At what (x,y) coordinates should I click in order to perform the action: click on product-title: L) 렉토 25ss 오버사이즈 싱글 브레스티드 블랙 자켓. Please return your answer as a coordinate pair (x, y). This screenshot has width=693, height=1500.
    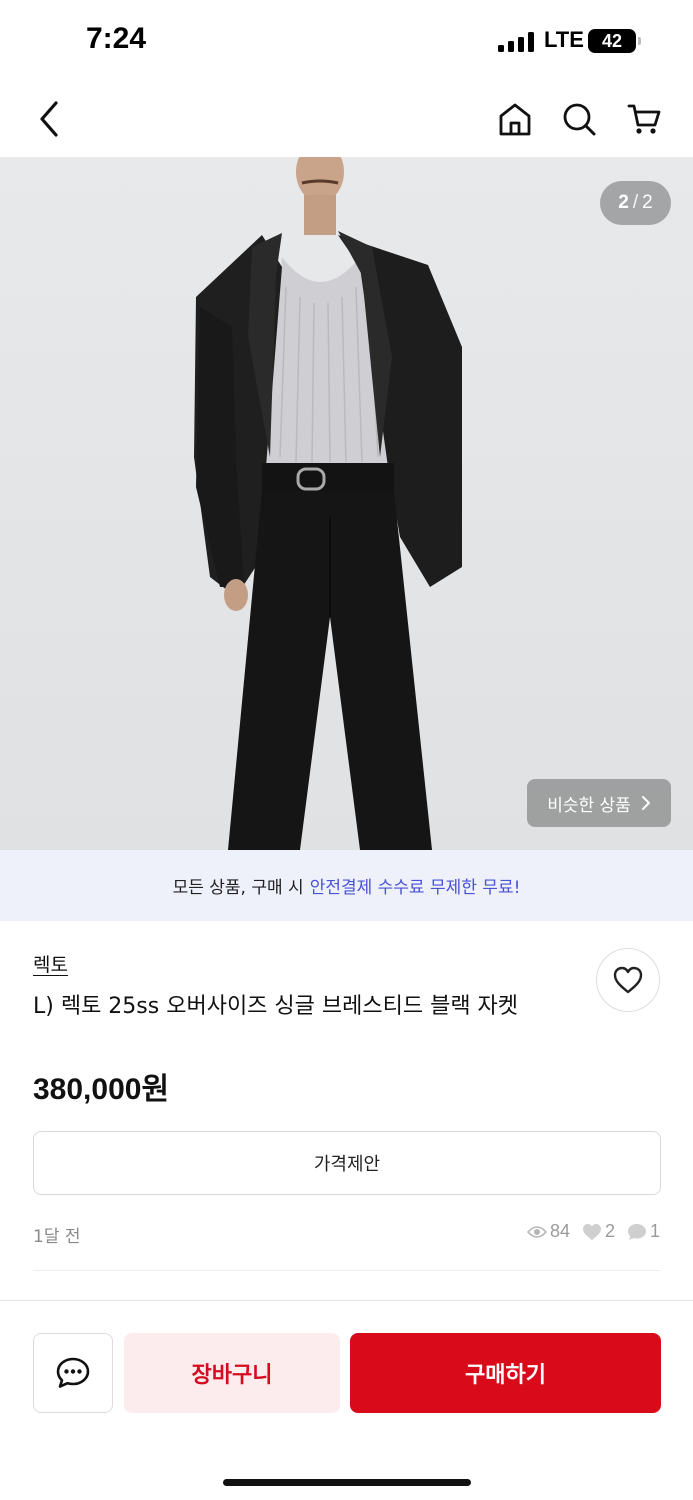
    Looking at the image, I should click on (276, 1006).